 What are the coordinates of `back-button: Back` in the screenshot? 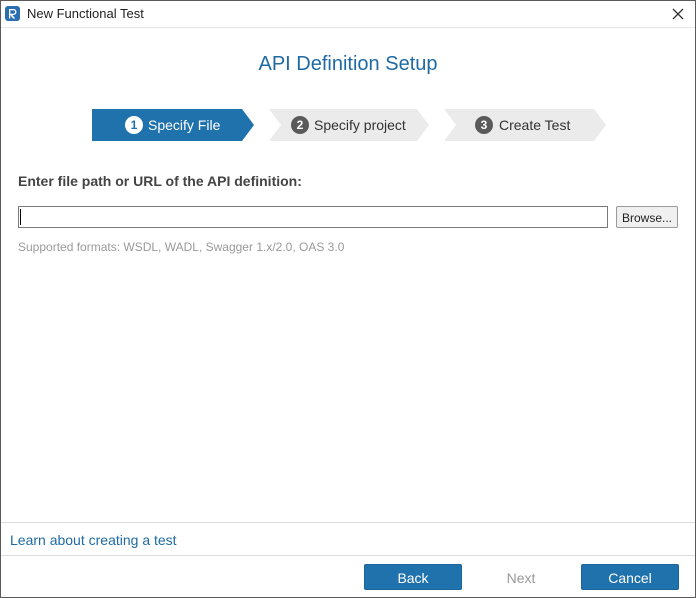 It's located at (413, 577).